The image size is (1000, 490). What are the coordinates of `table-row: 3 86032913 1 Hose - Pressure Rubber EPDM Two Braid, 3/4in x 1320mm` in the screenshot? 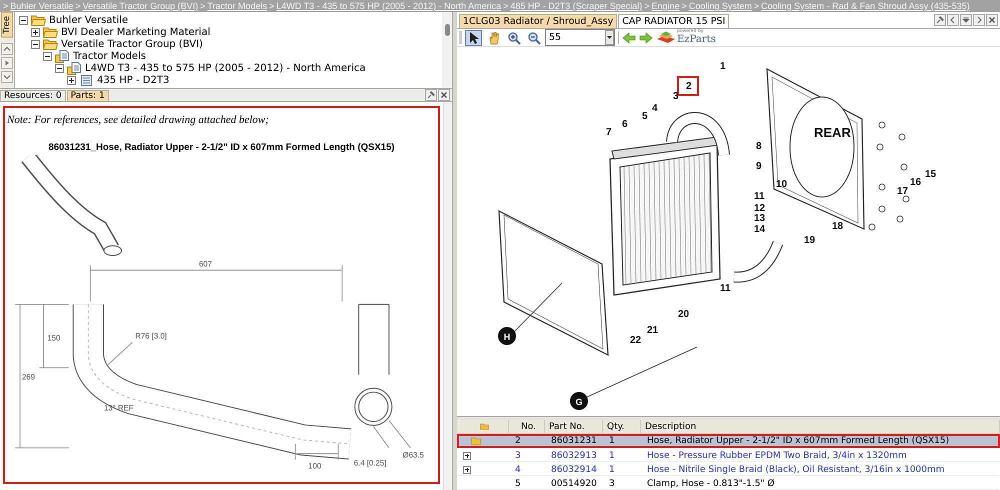 It's located at (728, 455).